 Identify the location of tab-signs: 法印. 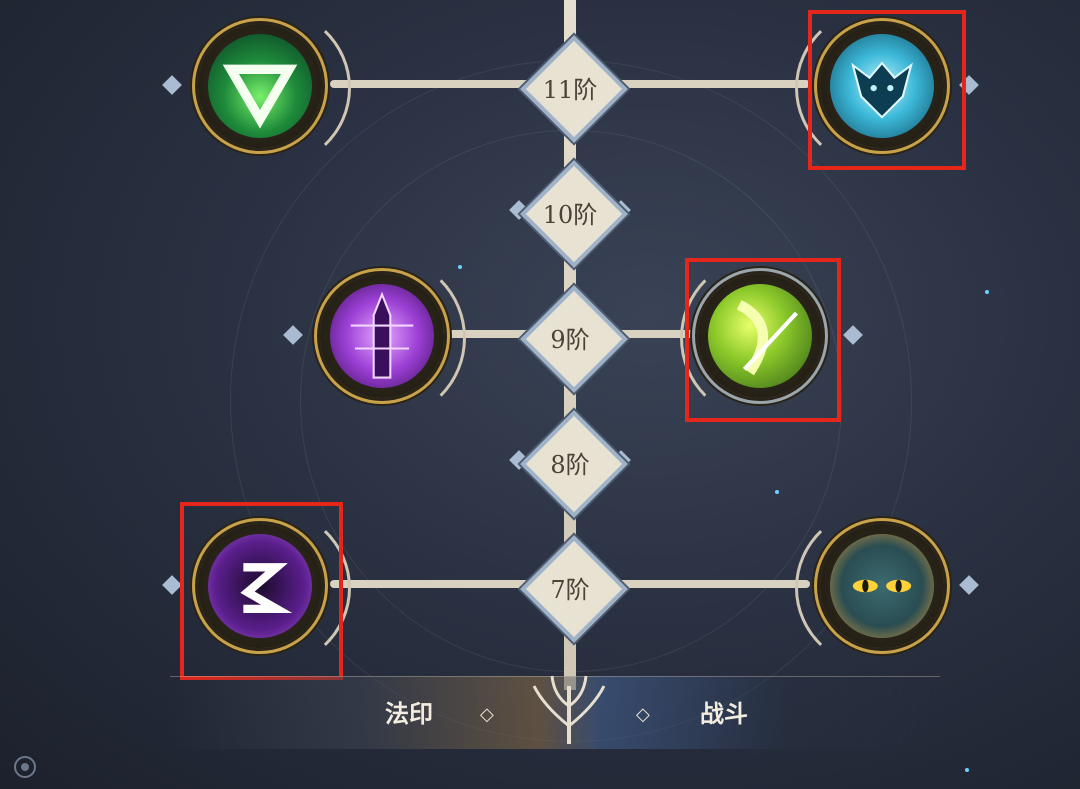
(409, 711).